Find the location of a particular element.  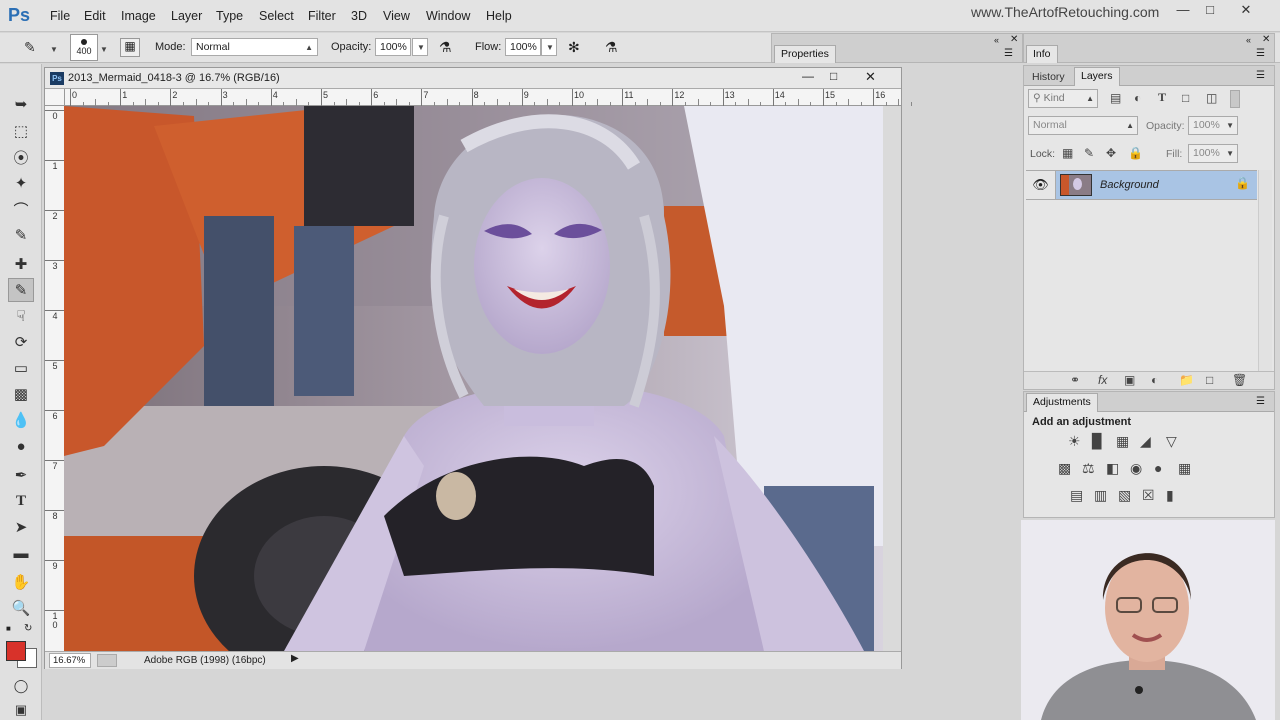

marquee-tool-icon: ⬚ is located at coordinates (21, 131).